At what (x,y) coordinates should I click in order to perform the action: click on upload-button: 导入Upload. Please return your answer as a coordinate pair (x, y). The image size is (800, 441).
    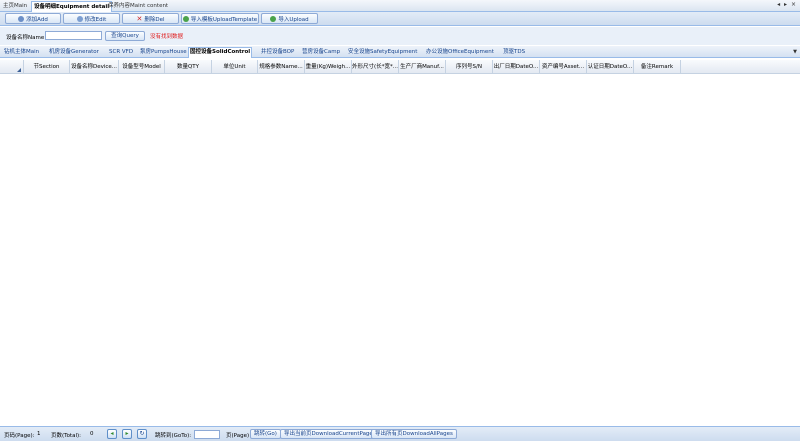
    Looking at the image, I should click on (289, 18).